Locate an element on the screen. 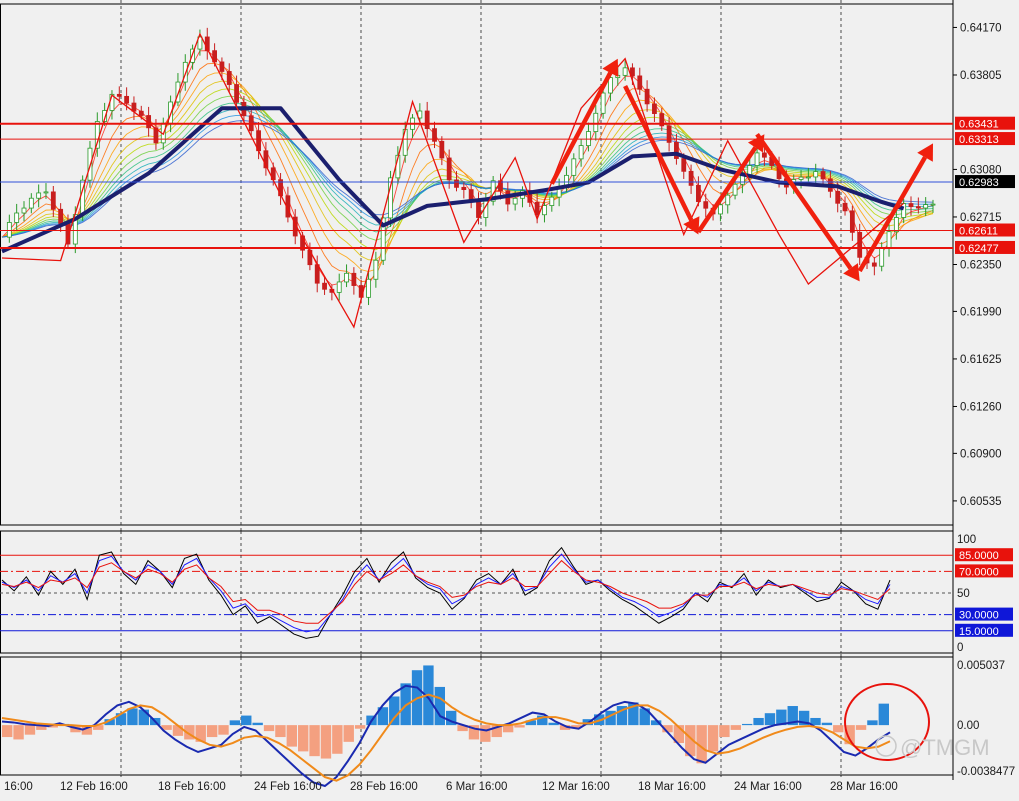  time-tick-label: 12 Mar 16:00 is located at coordinates (576, 787).